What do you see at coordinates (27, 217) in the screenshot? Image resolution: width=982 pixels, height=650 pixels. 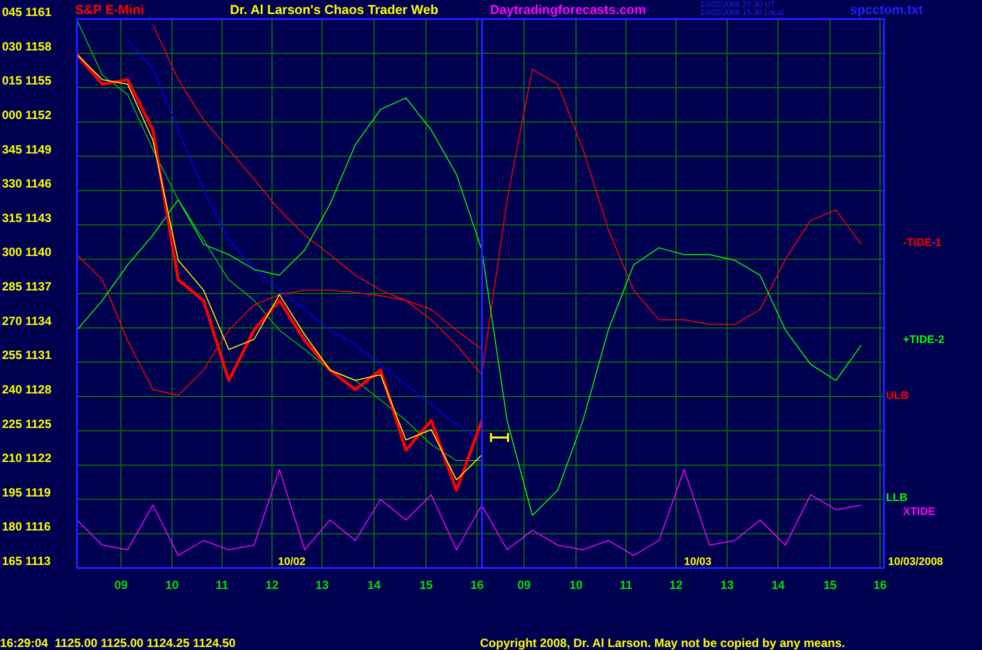 I see `y-axis-label: 315 1143` at bounding box center [27, 217].